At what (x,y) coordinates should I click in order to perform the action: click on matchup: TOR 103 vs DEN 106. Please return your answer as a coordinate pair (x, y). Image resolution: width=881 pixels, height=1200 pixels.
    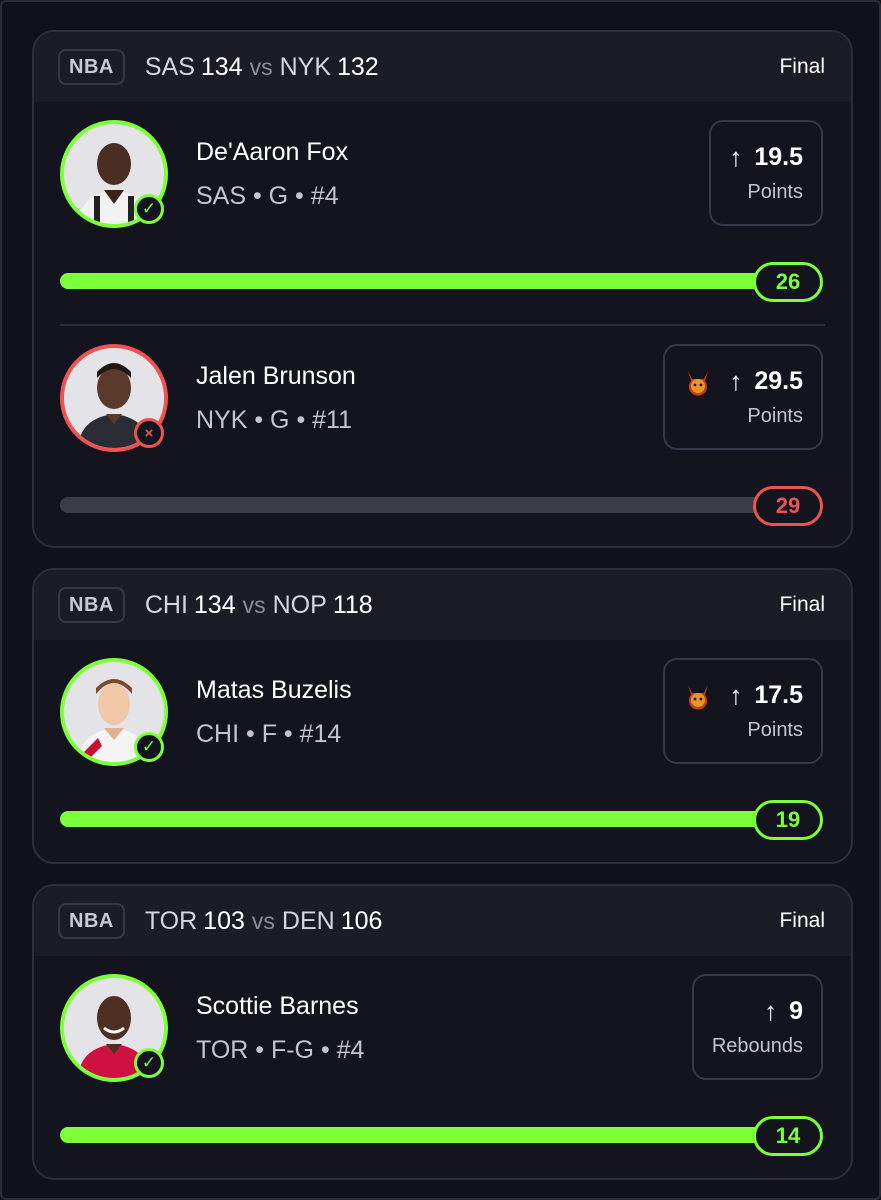
    Looking at the image, I should click on (264, 921).